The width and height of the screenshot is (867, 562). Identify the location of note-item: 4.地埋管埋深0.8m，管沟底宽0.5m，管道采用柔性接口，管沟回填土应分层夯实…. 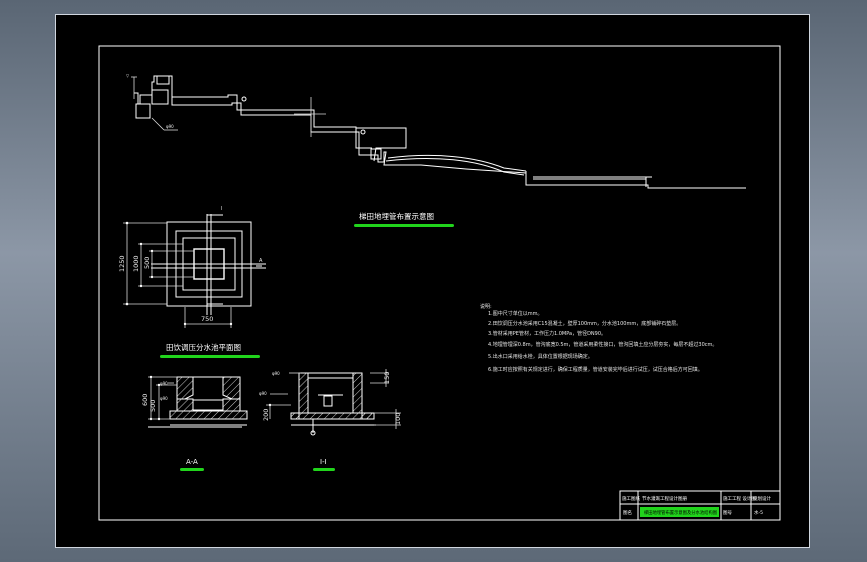
(602, 344).